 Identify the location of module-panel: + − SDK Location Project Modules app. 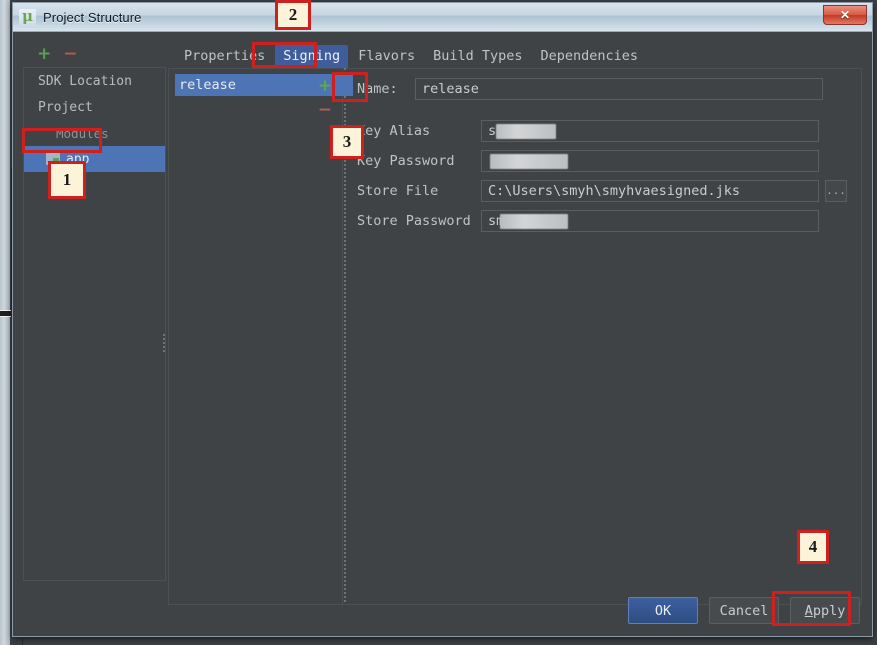
(94, 311).